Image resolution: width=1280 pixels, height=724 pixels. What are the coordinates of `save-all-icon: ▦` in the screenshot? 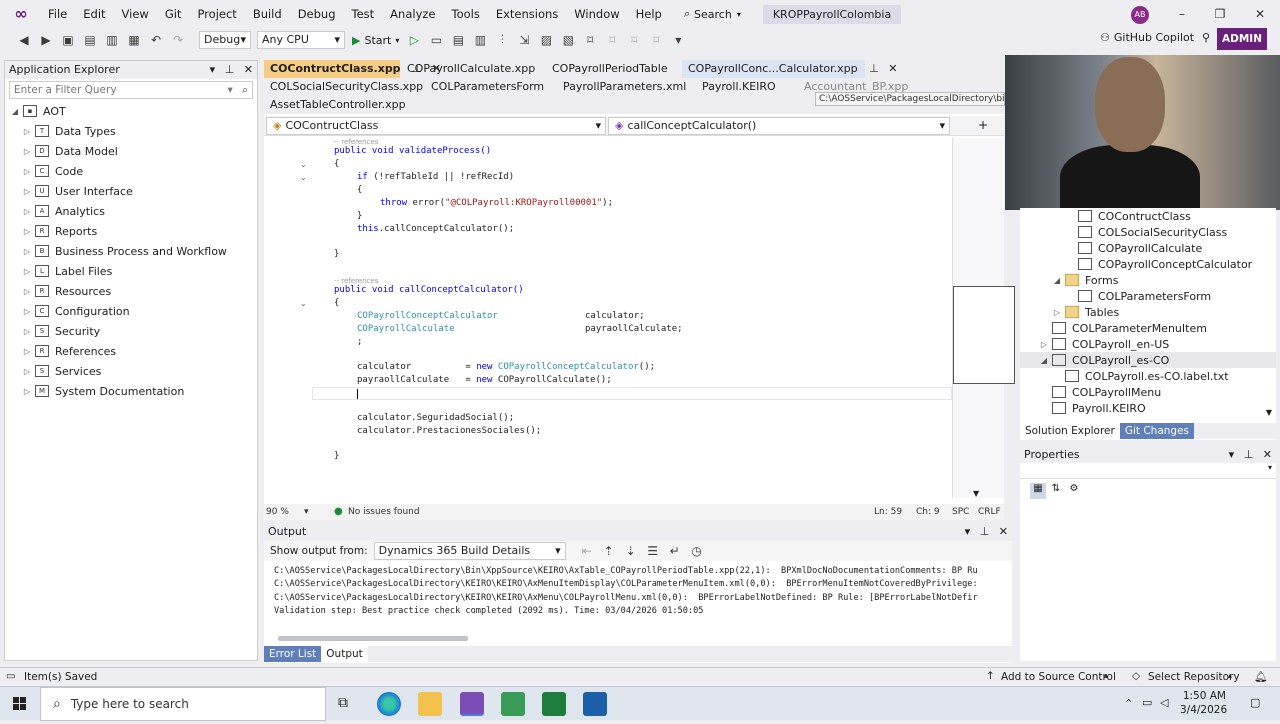 It's located at (134, 40).